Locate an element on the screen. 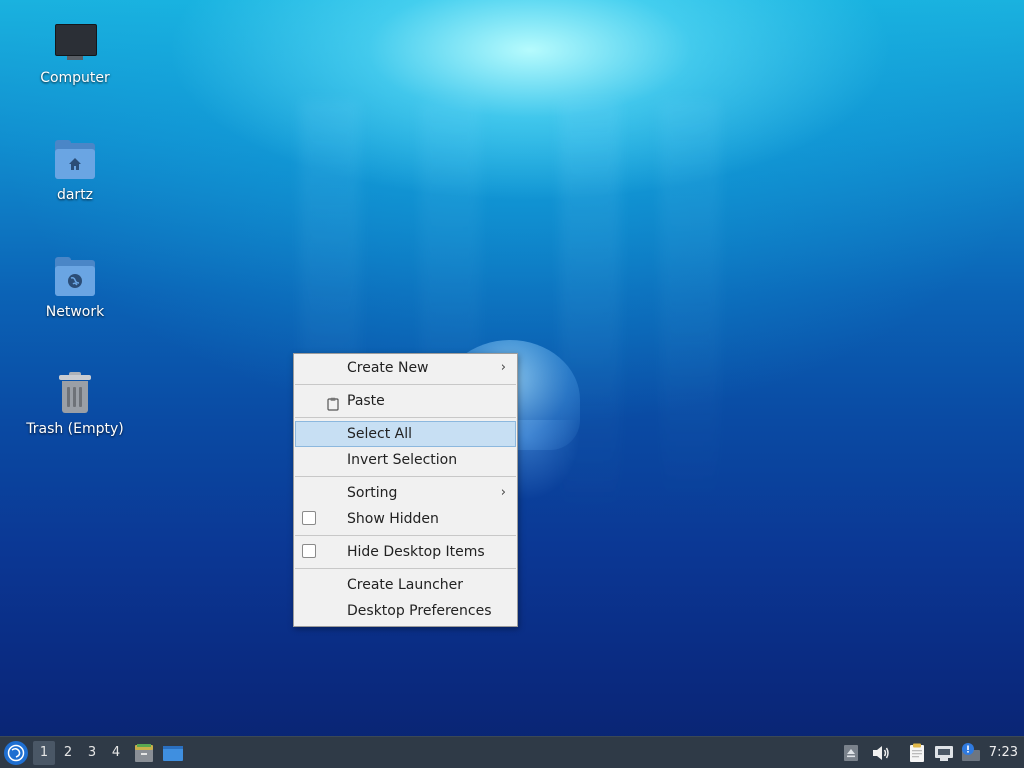 This screenshot has height=768, width=1024. light-ray is located at coordinates (690, 310).